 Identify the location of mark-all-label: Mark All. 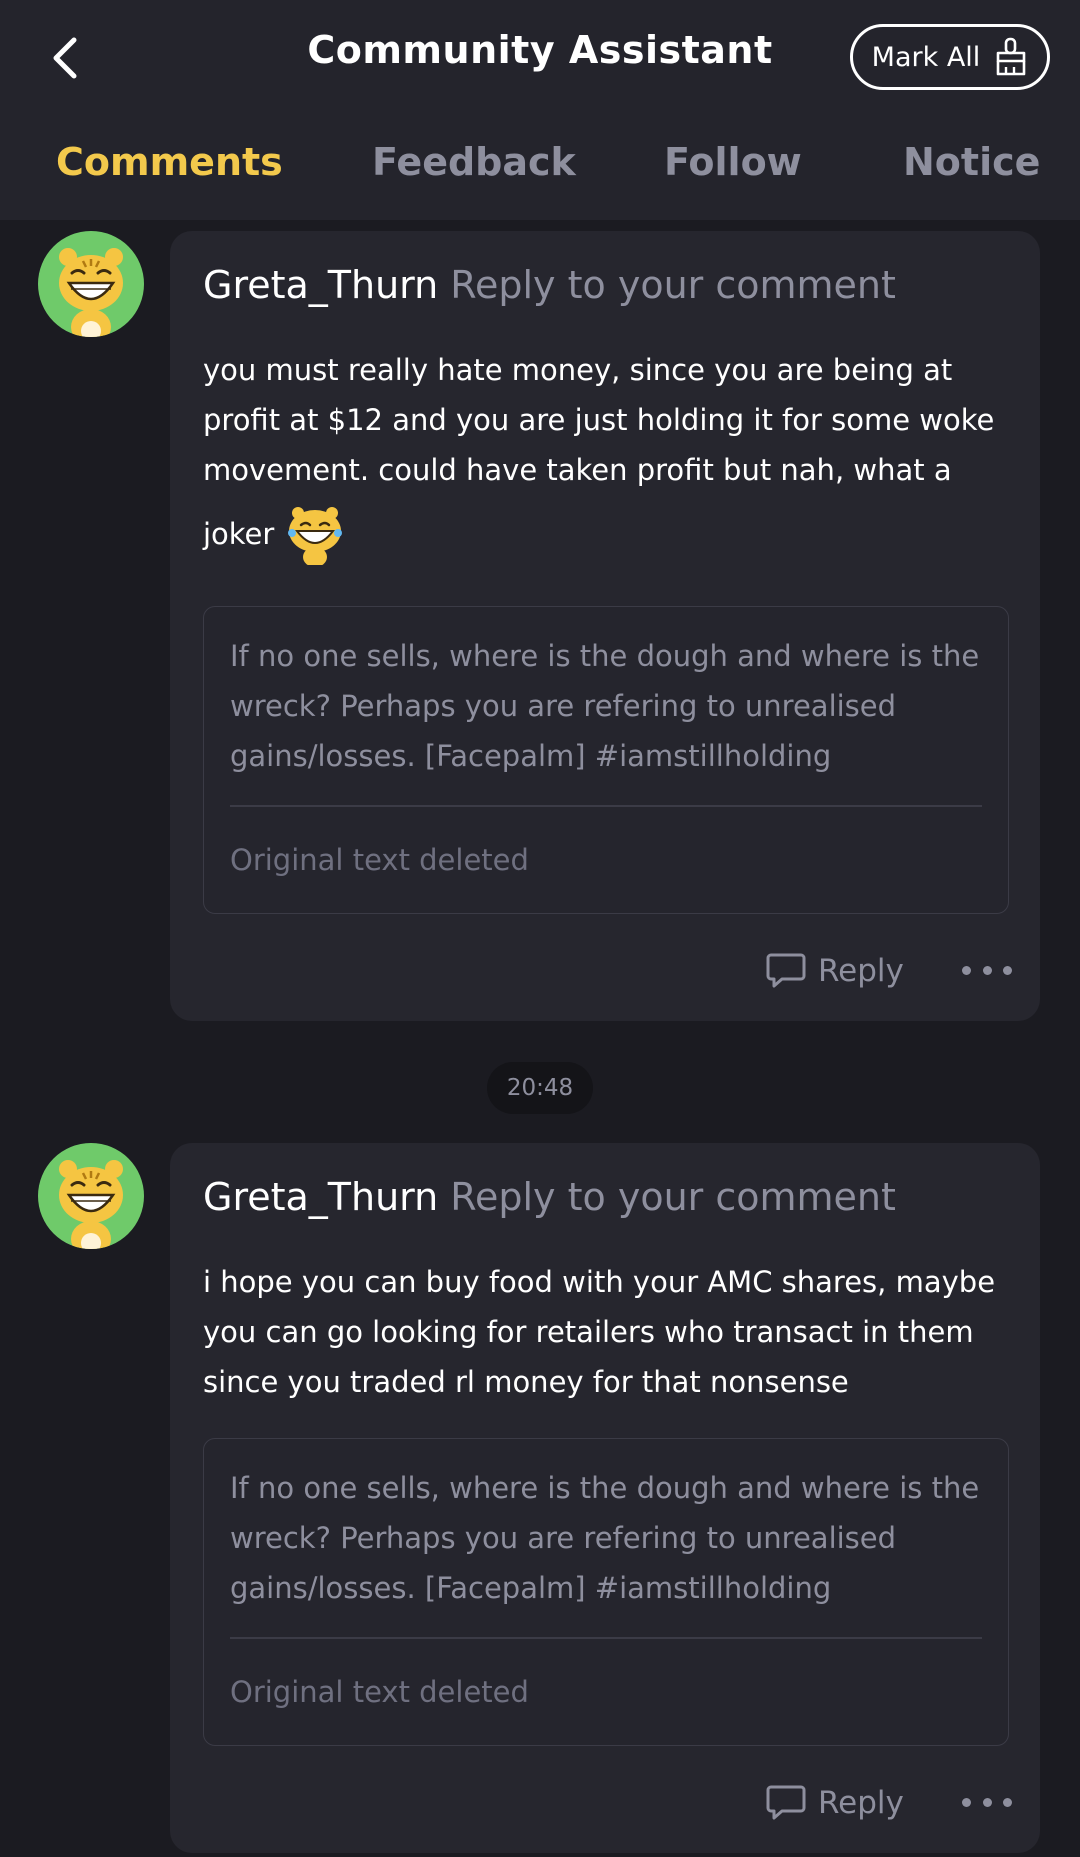
(926, 57).